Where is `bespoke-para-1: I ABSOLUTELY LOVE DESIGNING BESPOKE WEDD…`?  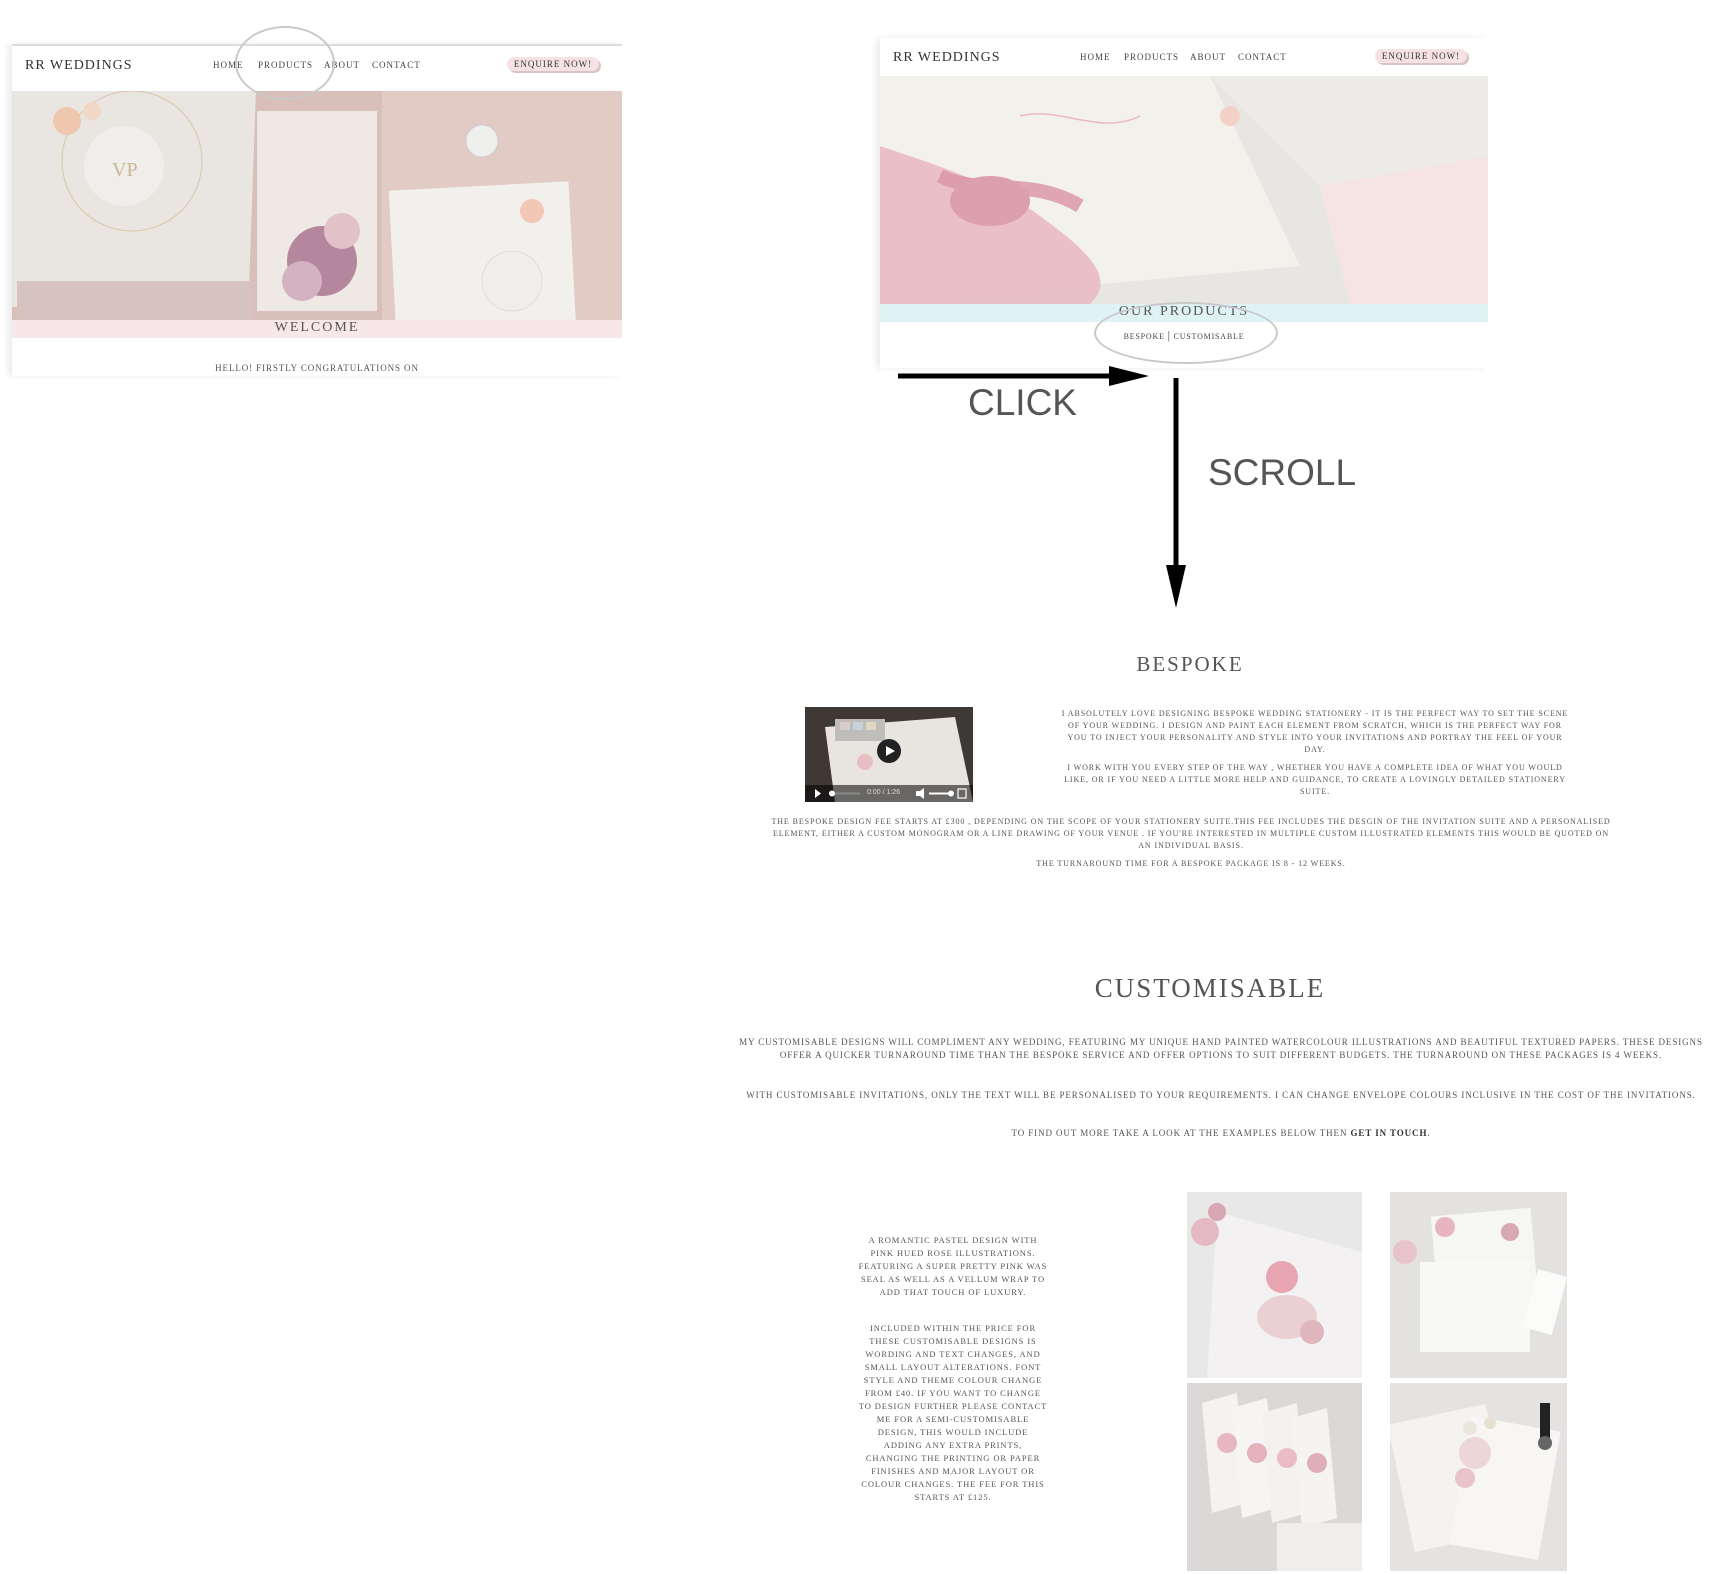
bespoke-para-1: I ABSOLUTELY LOVE DESIGNING BESPOKE WEDD… is located at coordinates (1315, 731).